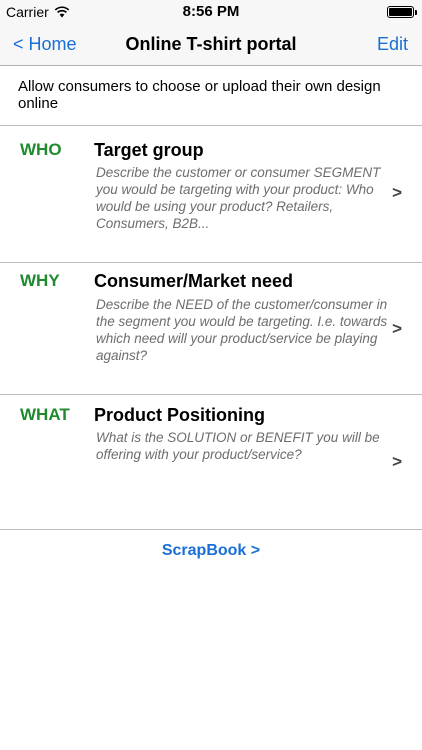 Image resolution: width=422 pixels, height=750 pixels. I want to click on edit-button: Edit, so click(392, 44).